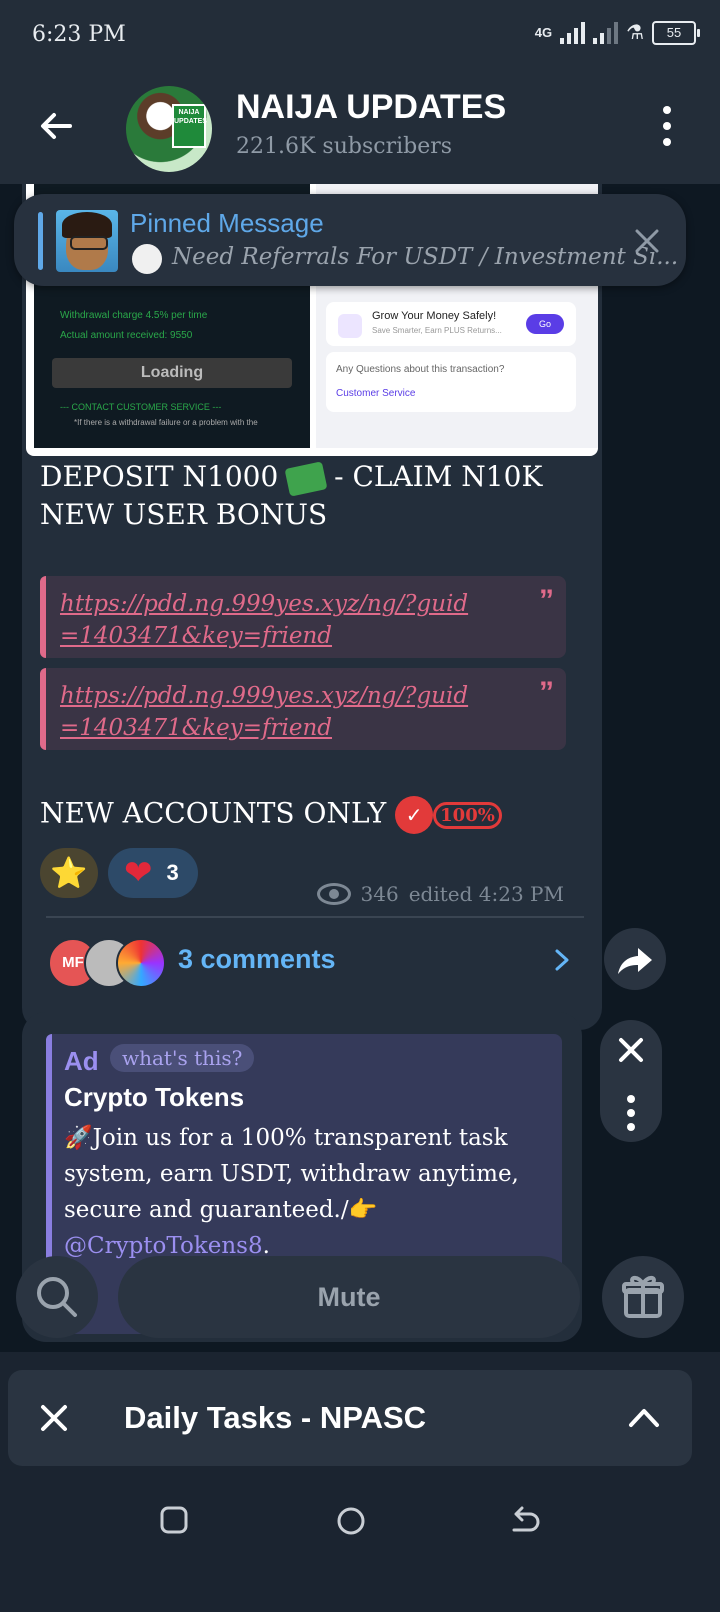 This screenshot has height=1612, width=720. Describe the element at coordinates (344, 146) in the screenshot. I see `subscriber-count: 221.6K subscribers` at that location.